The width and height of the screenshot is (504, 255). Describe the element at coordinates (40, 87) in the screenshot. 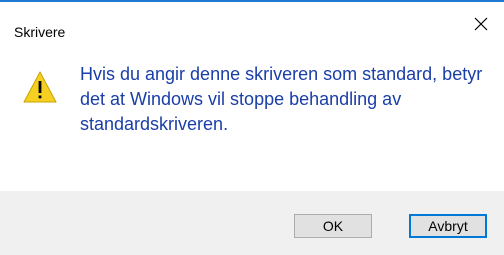

I see `warning-icon` at that location.